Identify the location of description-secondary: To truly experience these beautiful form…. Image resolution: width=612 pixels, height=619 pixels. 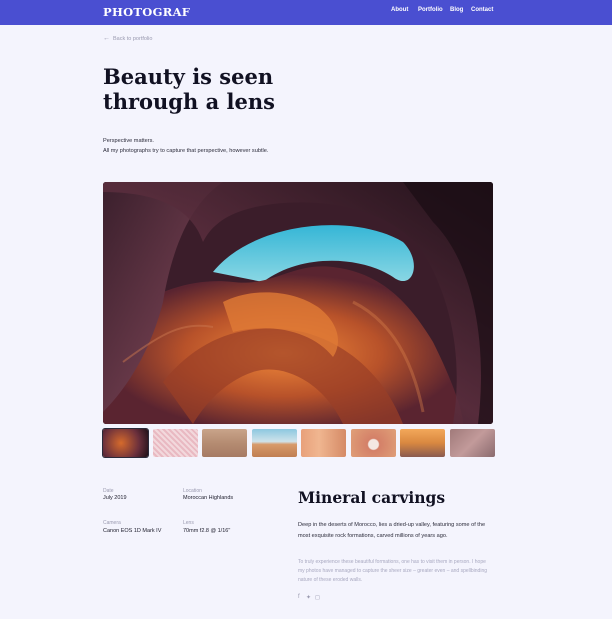
(393, 571).